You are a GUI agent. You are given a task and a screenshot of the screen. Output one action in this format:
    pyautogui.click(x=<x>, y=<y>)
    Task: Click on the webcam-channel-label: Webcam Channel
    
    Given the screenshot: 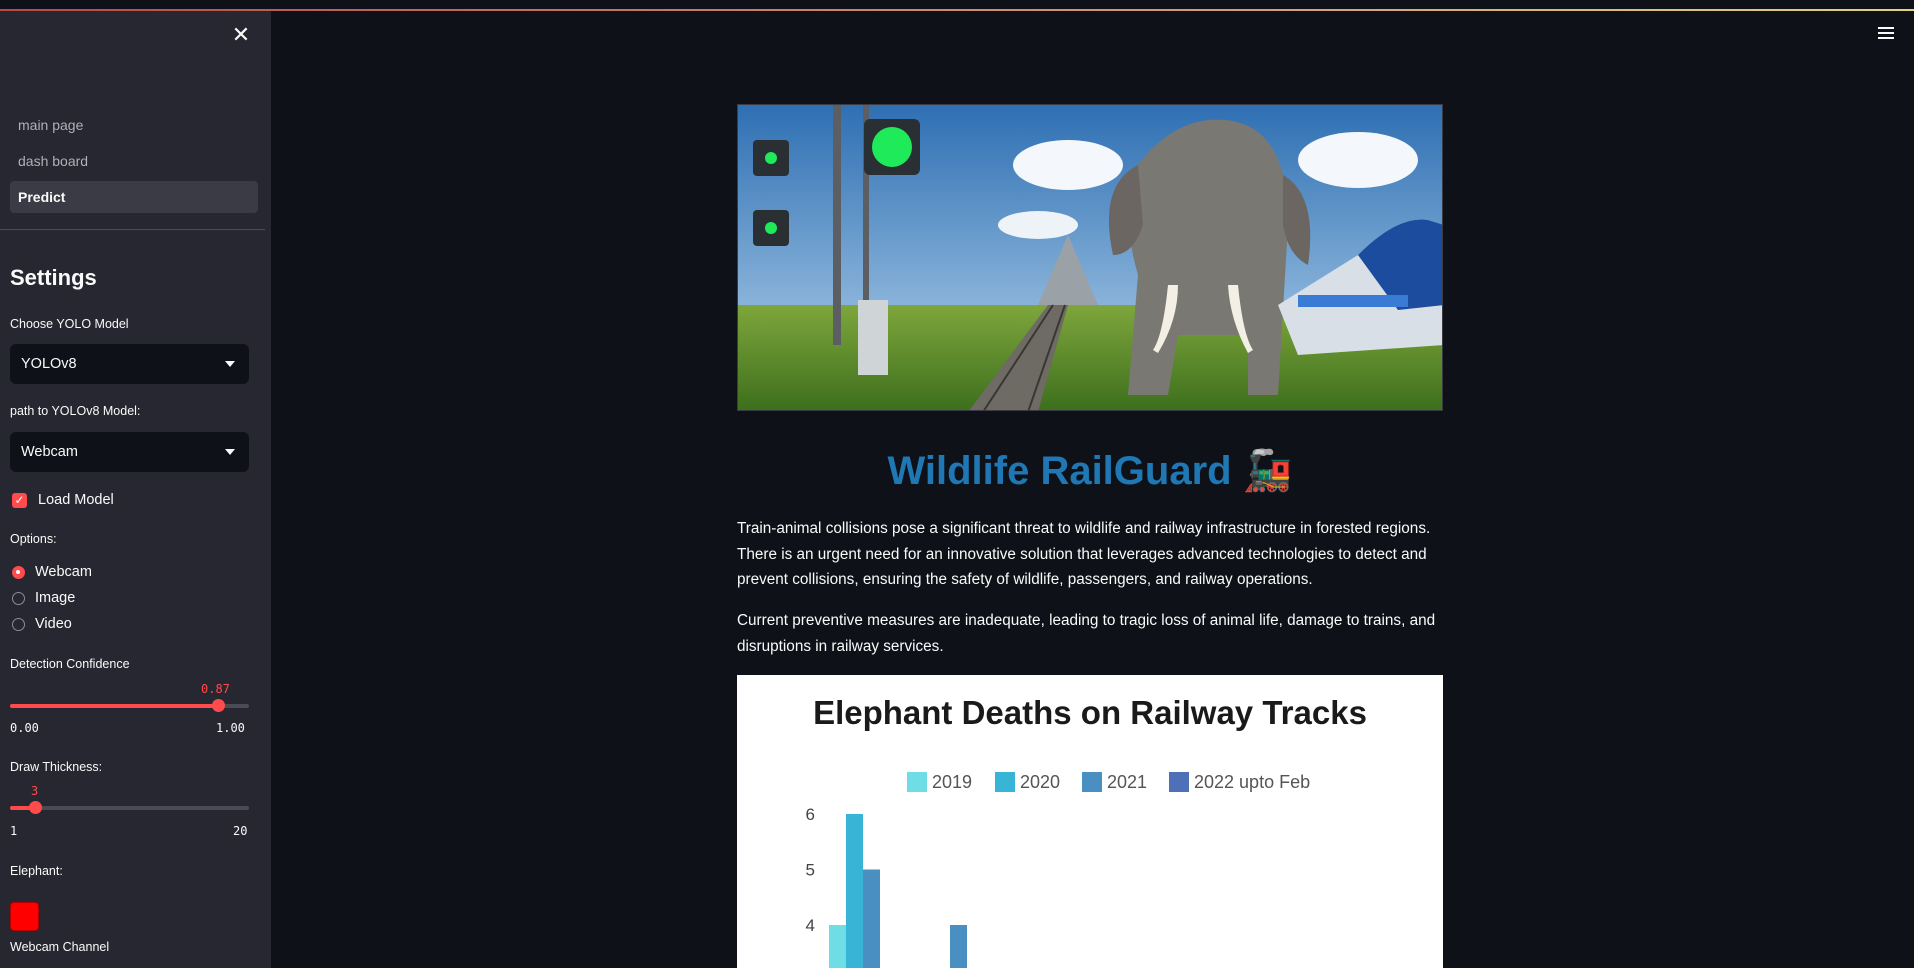 What is the action you would take?
    pyautogui.click(x=60, y=947)
    